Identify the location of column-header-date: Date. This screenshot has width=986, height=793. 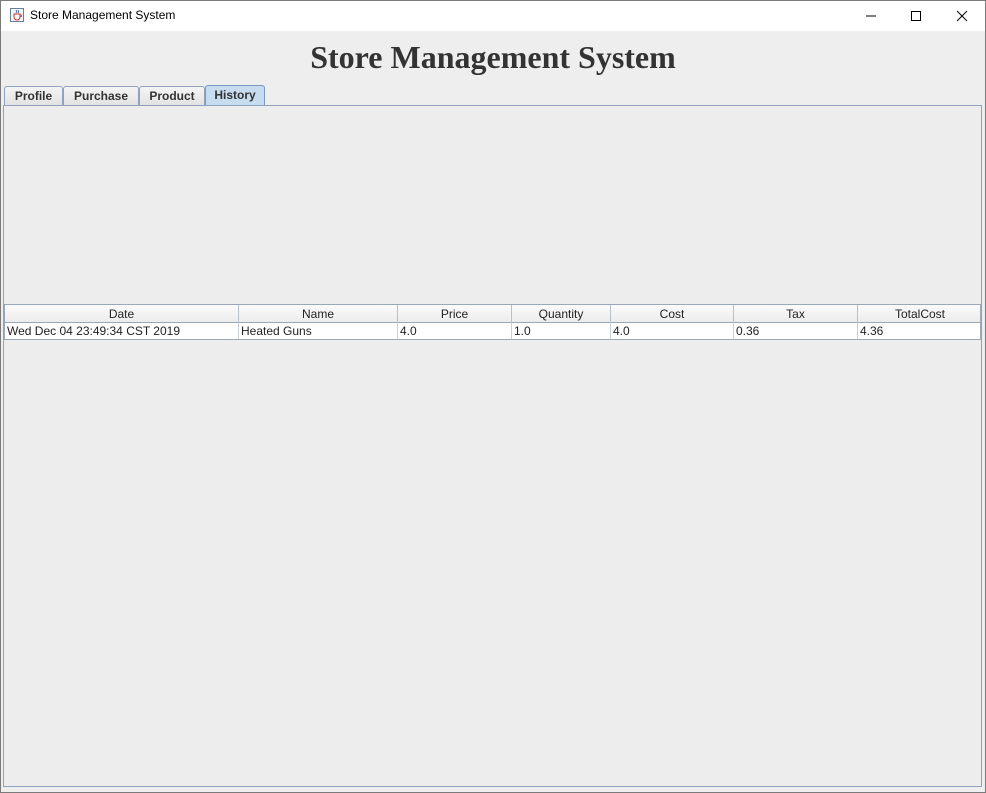
(122, 314).